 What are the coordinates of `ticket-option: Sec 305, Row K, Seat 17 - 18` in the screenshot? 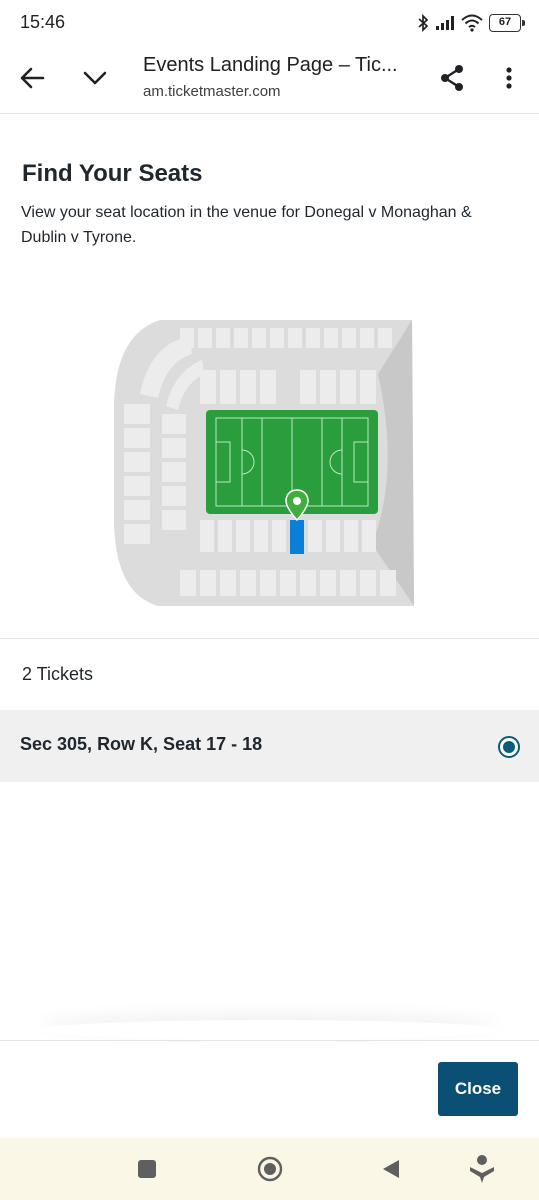 It's located at (269, 746).